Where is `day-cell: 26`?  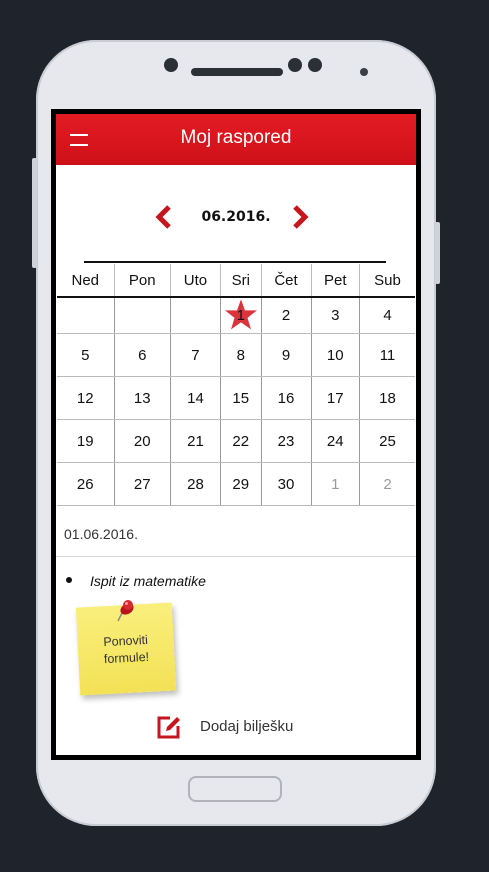 day-cell: 26 is located at coordinates (86, 484).